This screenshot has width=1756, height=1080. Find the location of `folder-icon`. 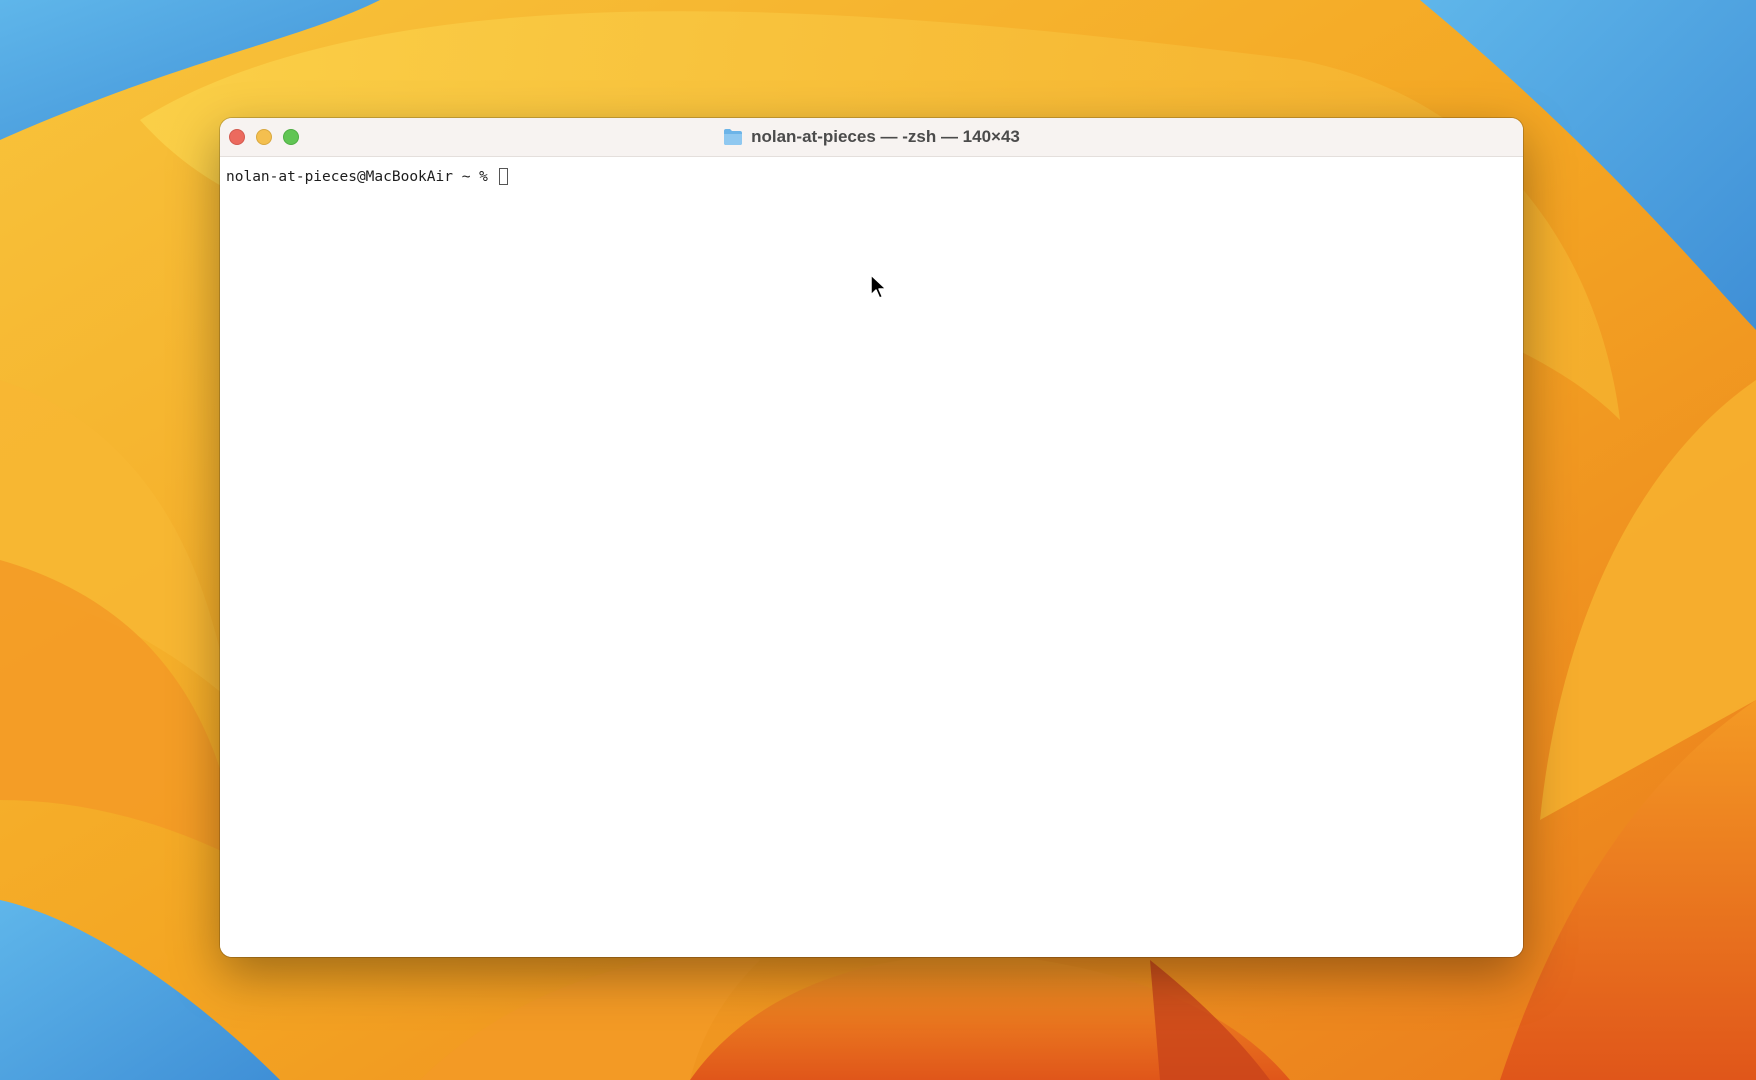

folder-icon is located at coordinates (733, 137).